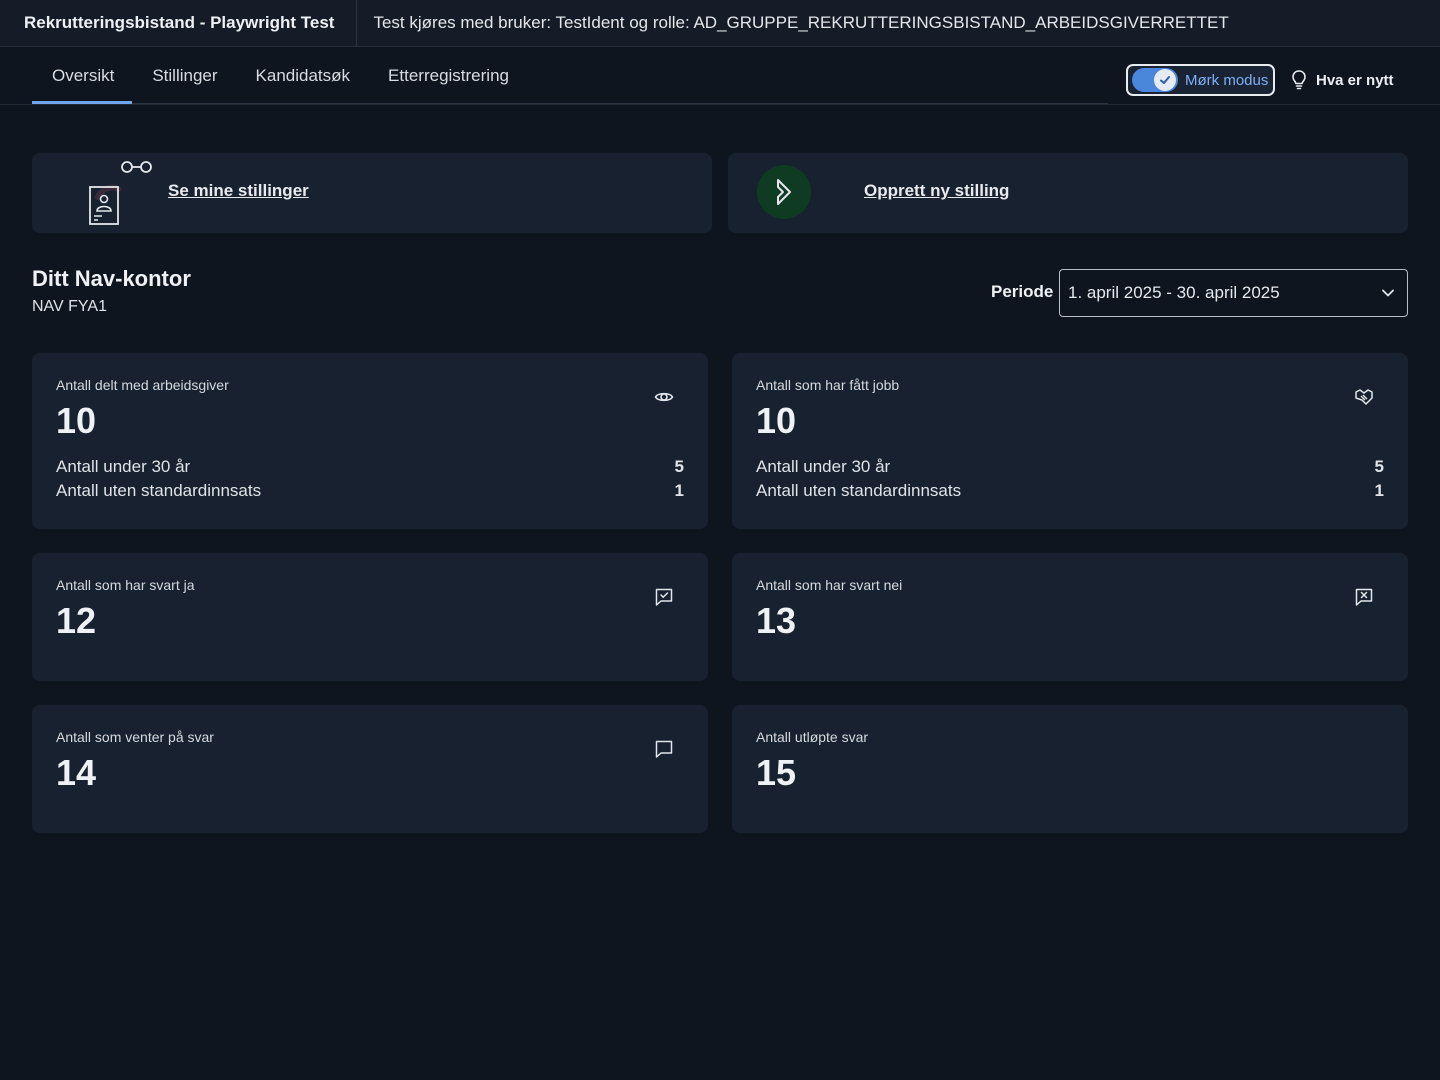 This screenshot has height=1080, width=1440. Describe the element at coordinates (776, 772) in the screenshot. I see `stat-value: 15` at that location.